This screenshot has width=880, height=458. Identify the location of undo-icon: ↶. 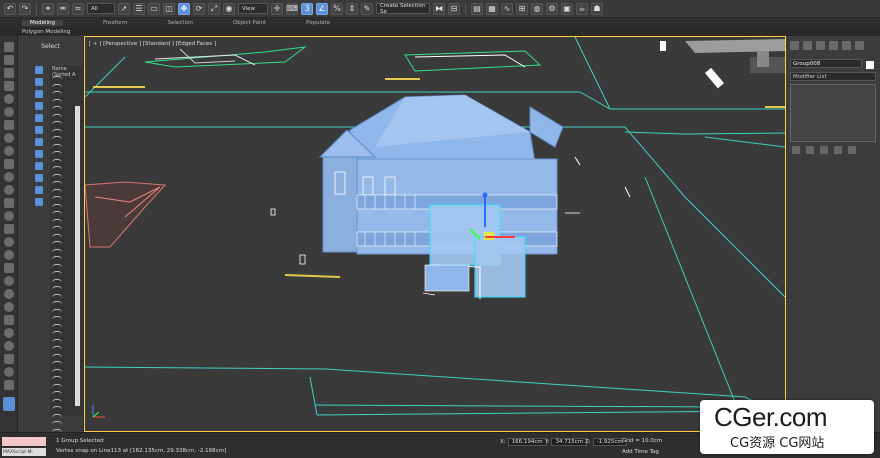
(10, 8).